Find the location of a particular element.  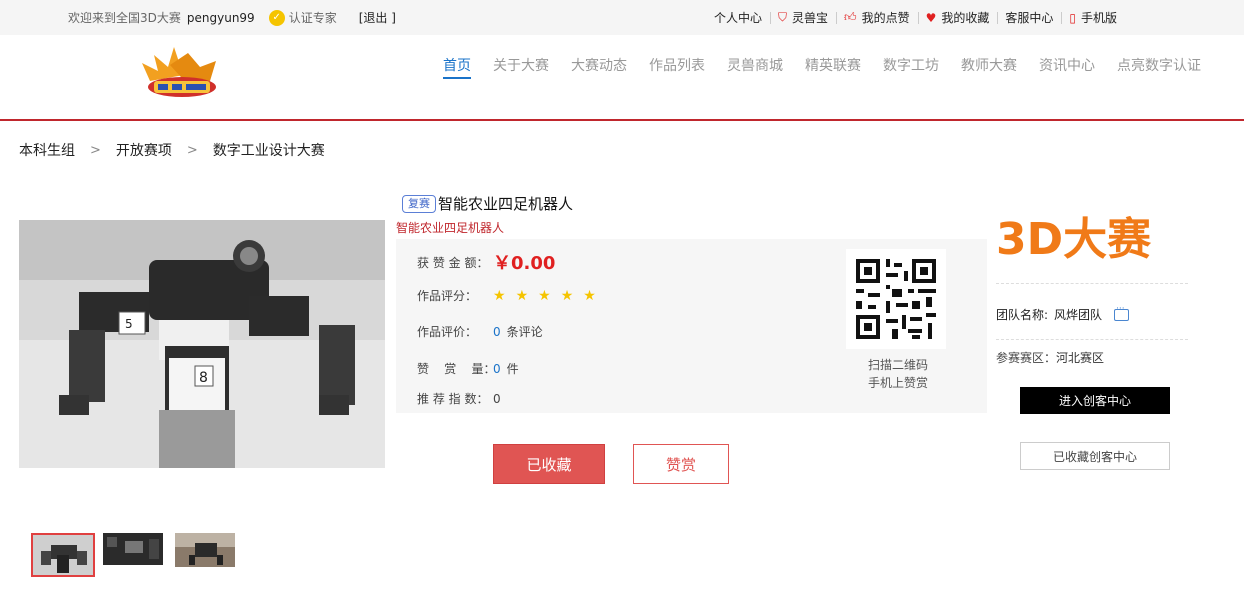

reward-button: 赞赏 is located at coordinates (681, 464).